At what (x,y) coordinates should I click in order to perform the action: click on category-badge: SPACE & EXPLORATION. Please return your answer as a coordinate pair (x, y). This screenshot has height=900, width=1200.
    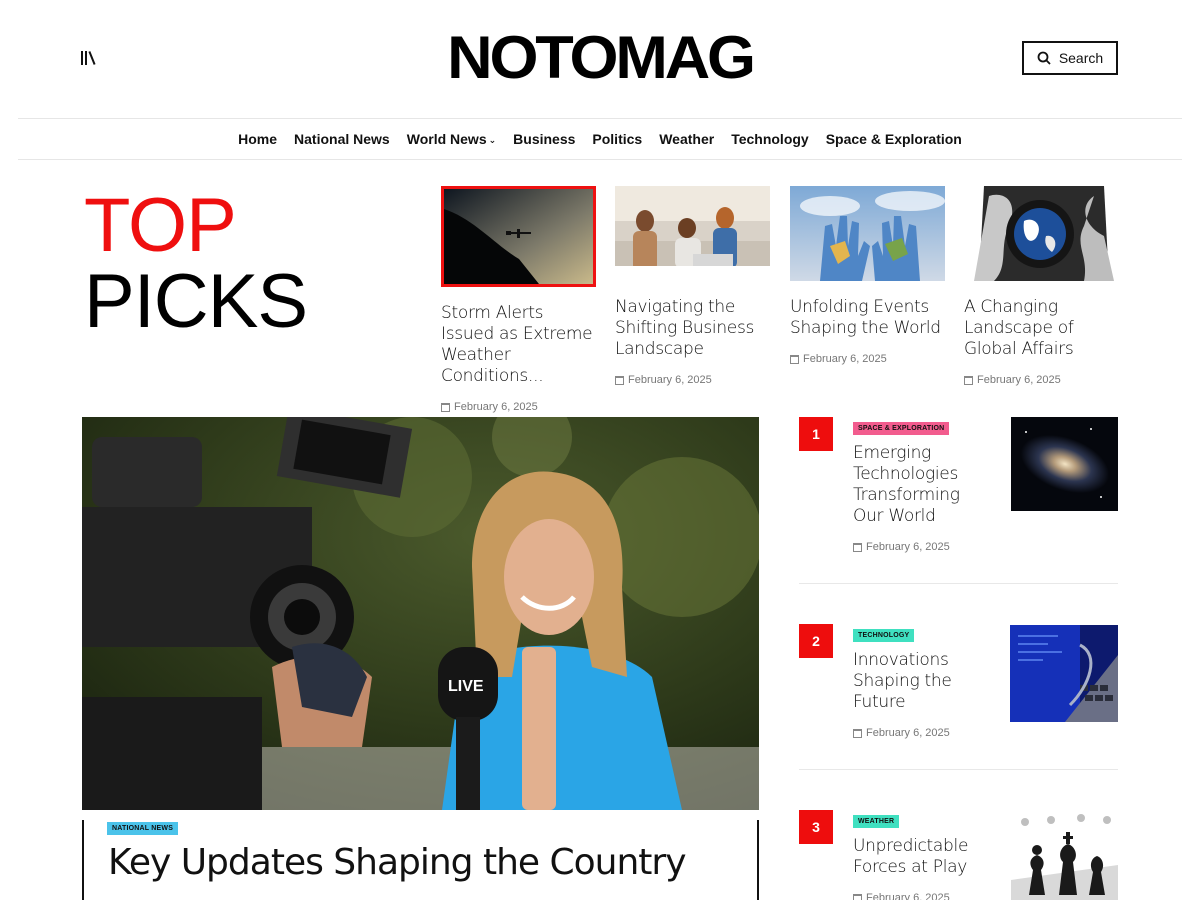
    Looking at the image, I should click on (901, 428).